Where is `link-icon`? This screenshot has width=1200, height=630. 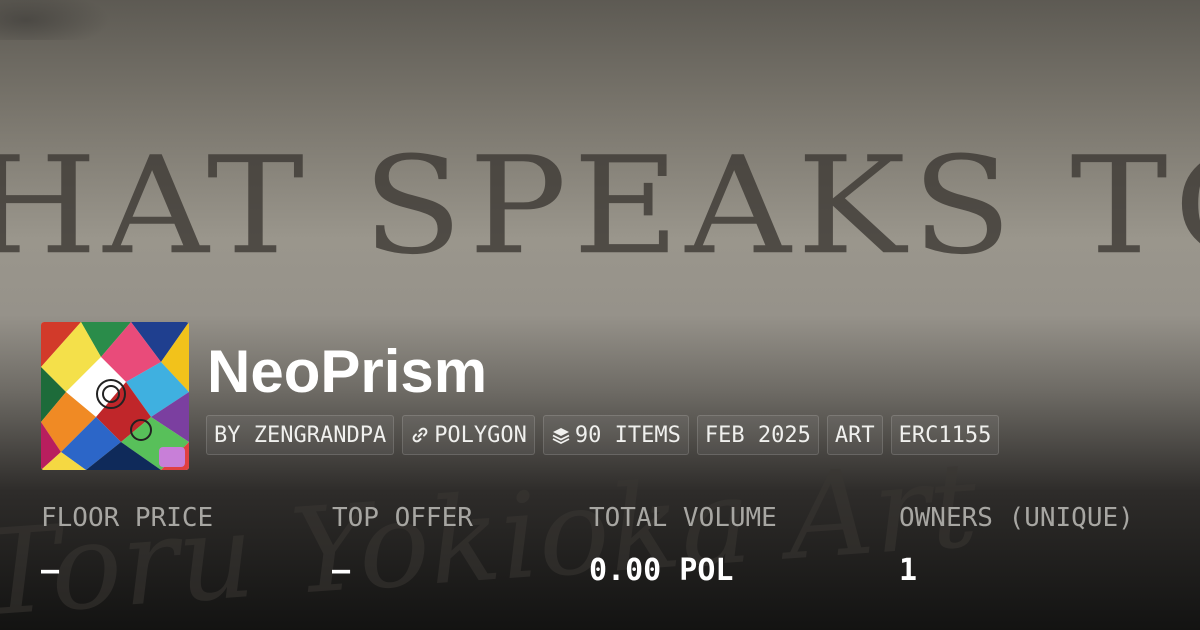
link-icon is located at coordinates (420, 435).